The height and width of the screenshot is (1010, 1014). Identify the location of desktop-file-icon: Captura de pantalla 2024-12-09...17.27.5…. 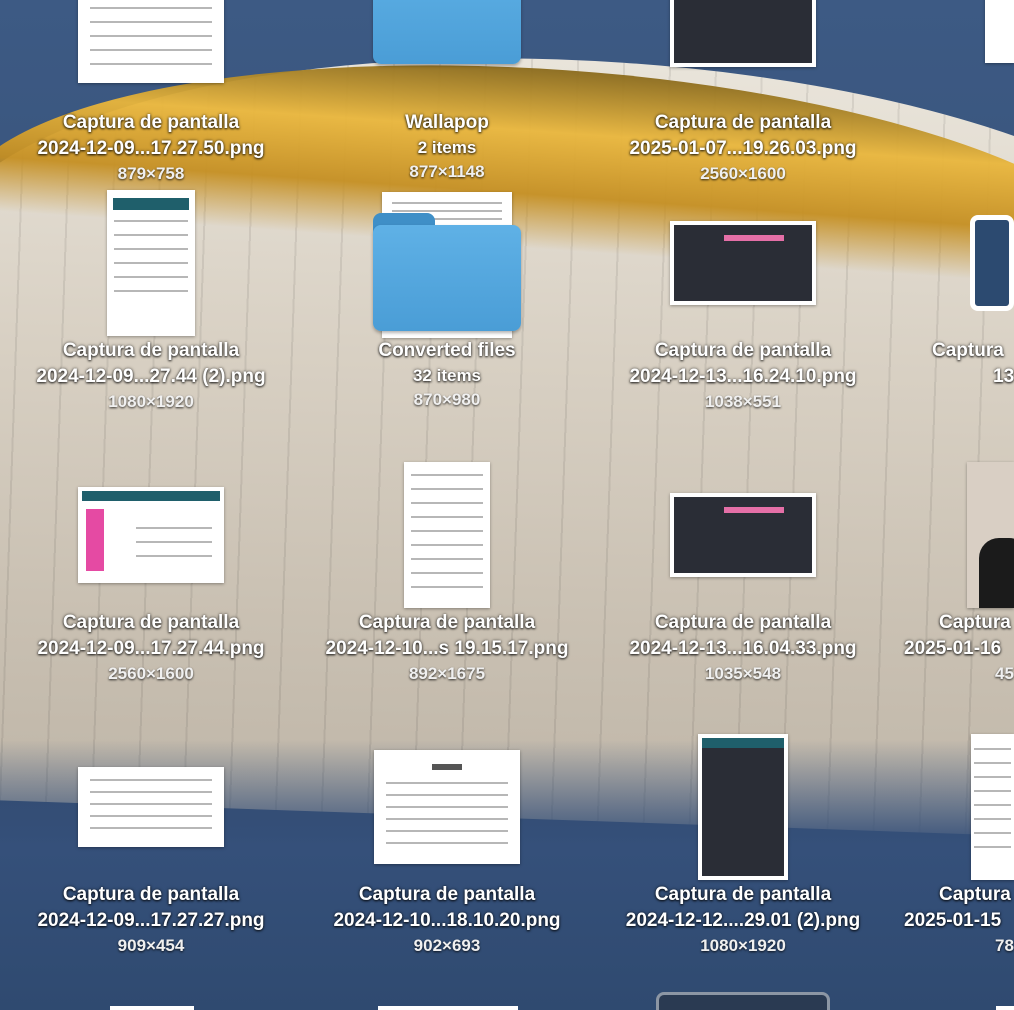
(151, 93).